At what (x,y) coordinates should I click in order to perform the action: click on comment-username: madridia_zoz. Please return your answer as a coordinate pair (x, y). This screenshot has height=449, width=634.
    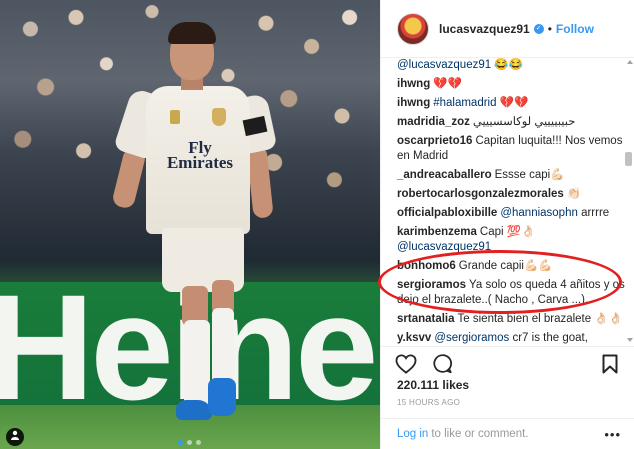
    Looking at the image, I should click on (433, 122).